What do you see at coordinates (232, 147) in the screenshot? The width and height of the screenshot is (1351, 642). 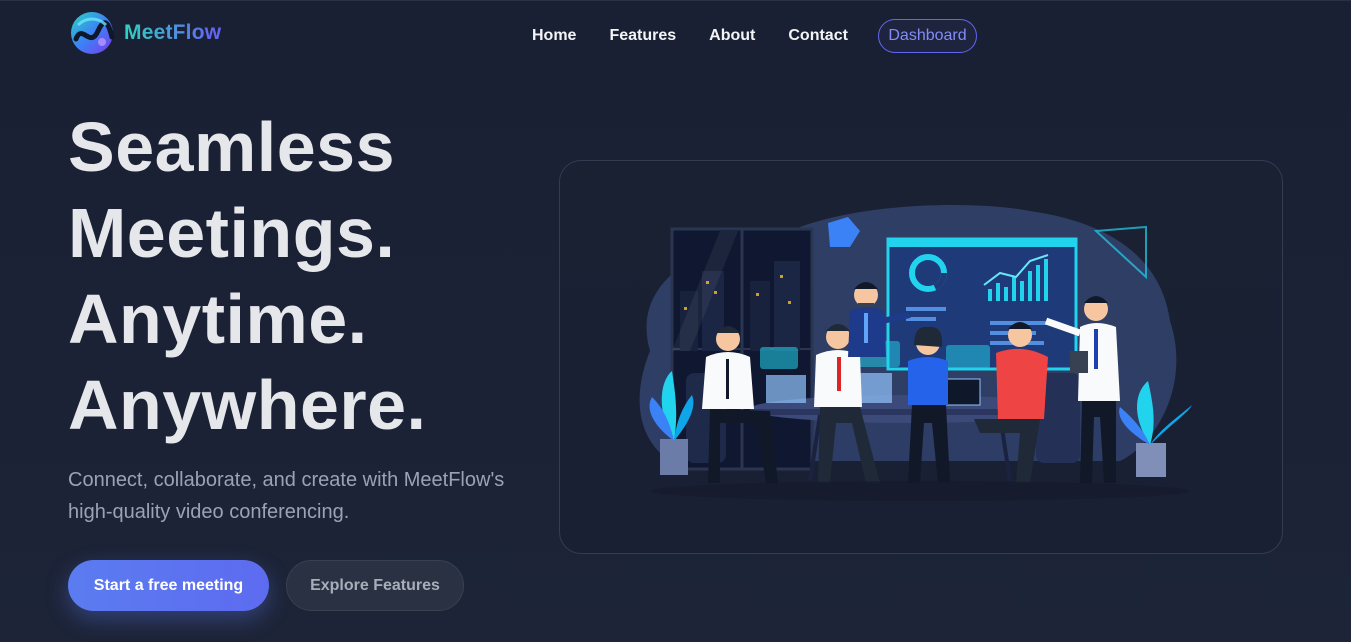 I see `hero-title-line: Seamless` at bounding box center [232, 147].